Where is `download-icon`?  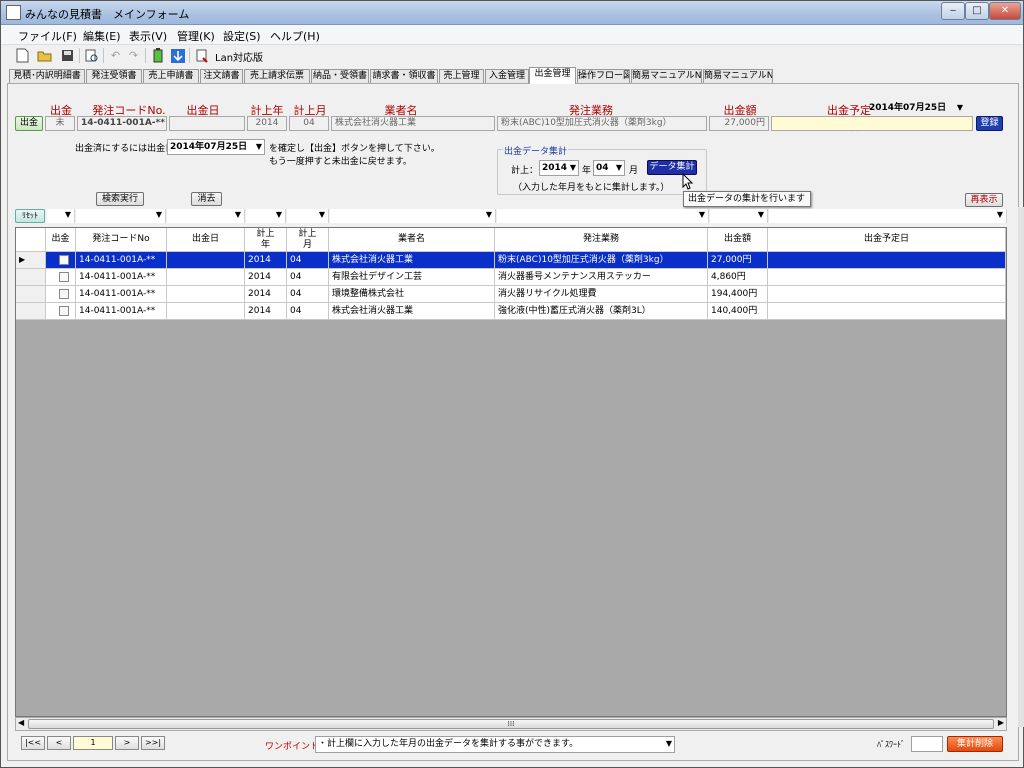
download-icon is located at coordinates (177, 55).